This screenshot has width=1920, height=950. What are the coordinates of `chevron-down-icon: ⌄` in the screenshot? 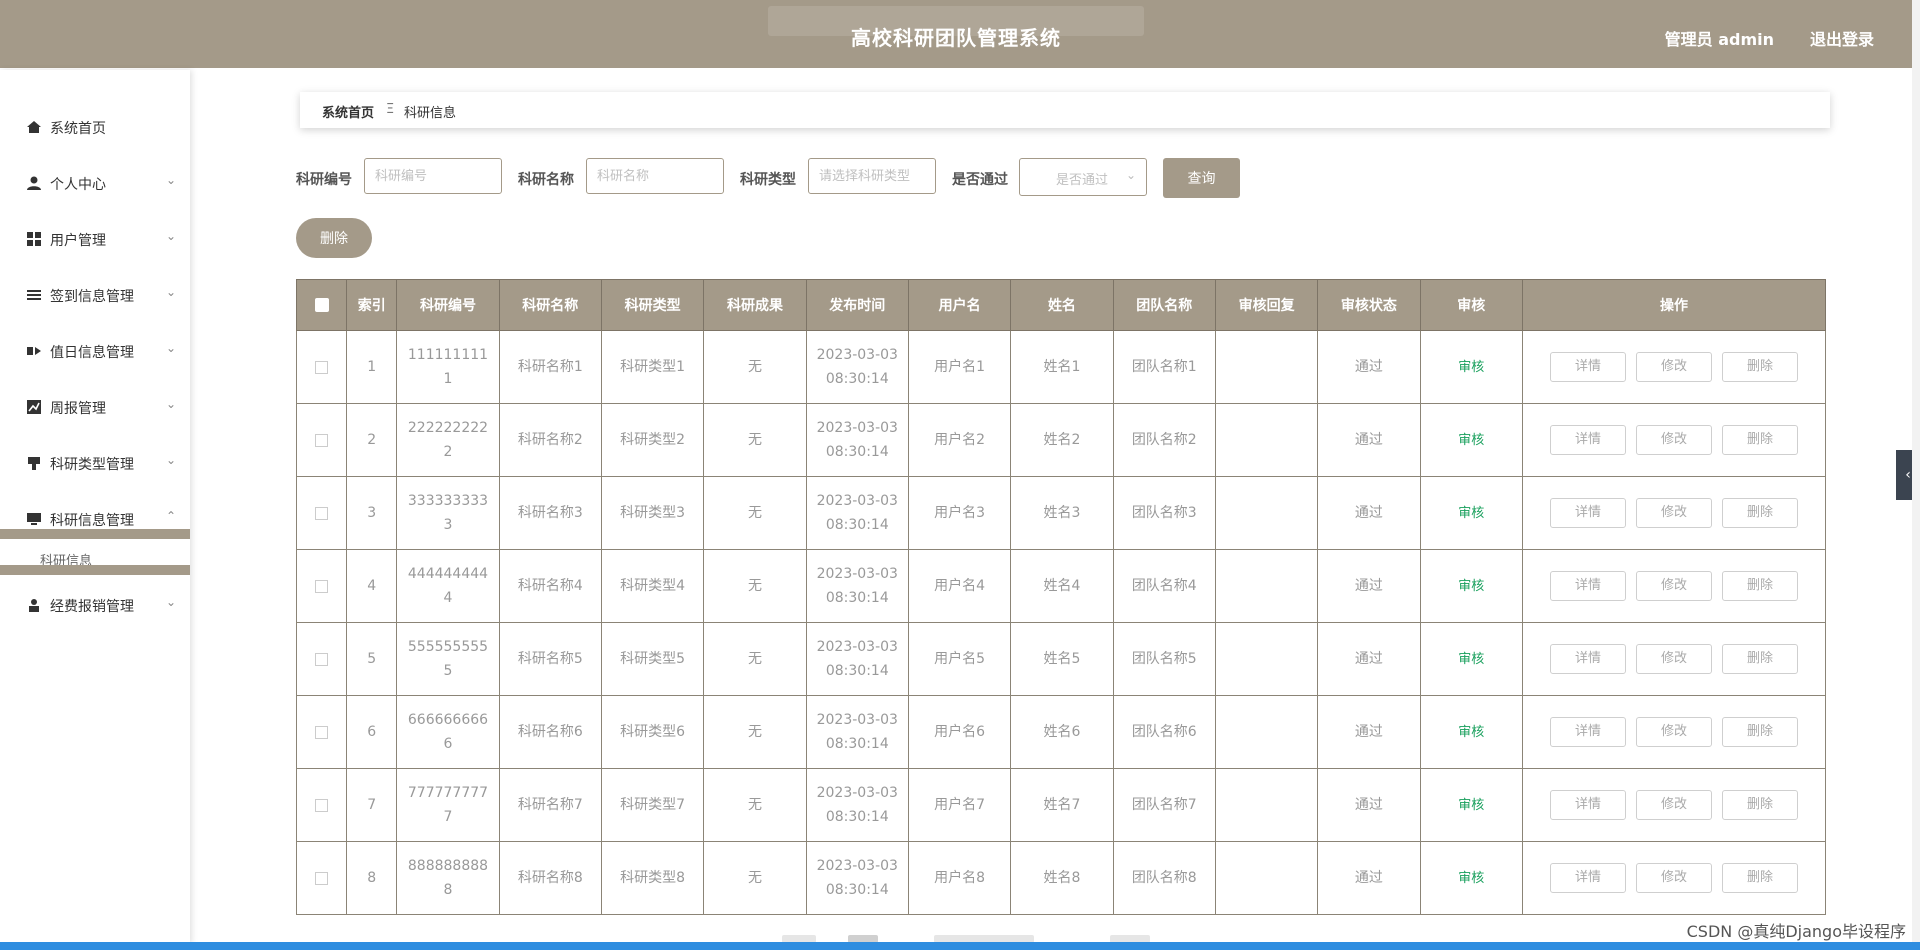 It's located at (170, 404).